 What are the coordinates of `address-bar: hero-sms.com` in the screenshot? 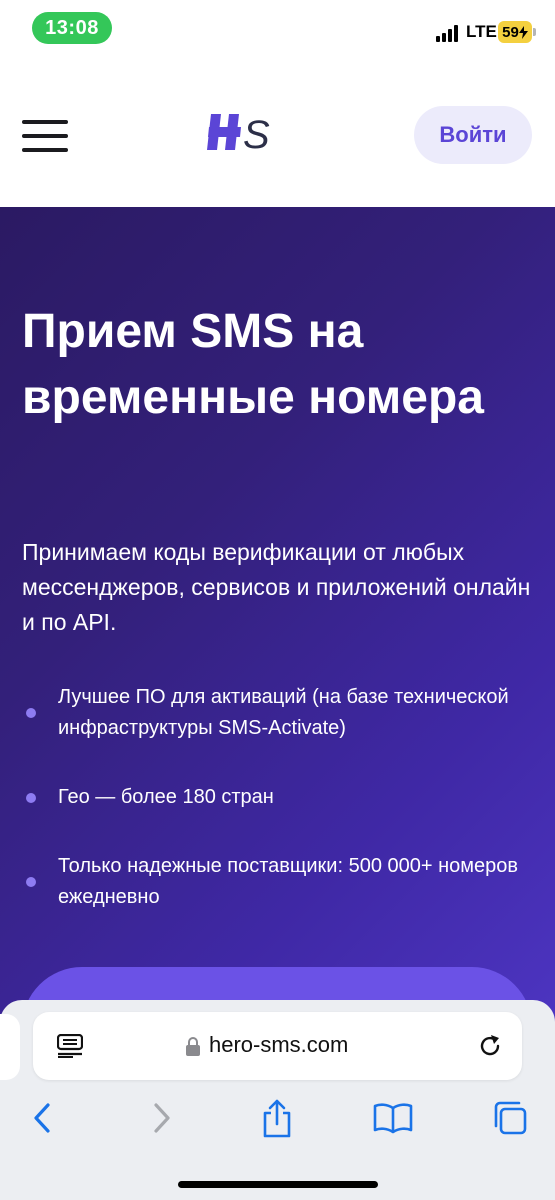 It's located at (277, 1046).